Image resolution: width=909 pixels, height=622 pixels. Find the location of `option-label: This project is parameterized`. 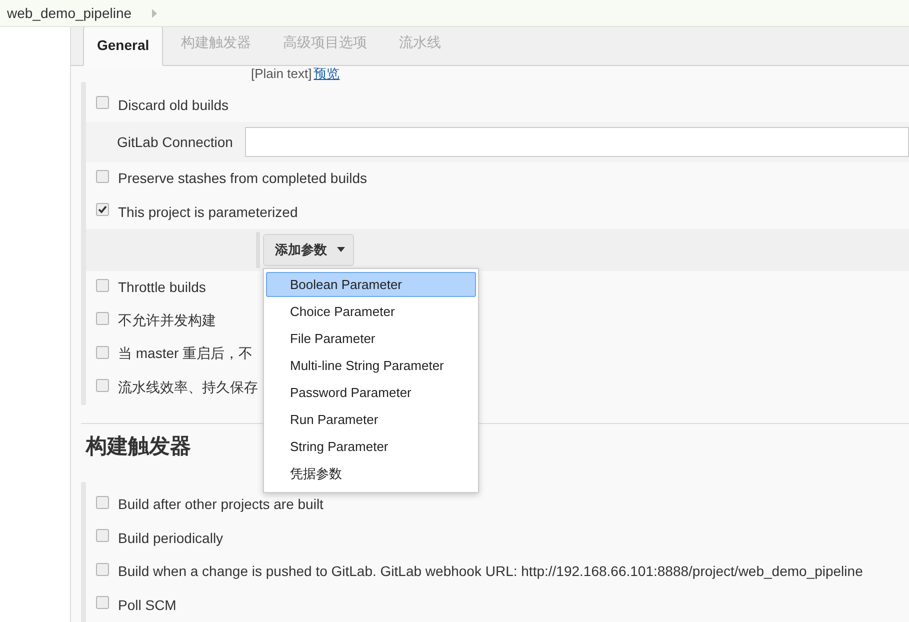

option-label: This project is parameterized is located at coordinates (208, 212).